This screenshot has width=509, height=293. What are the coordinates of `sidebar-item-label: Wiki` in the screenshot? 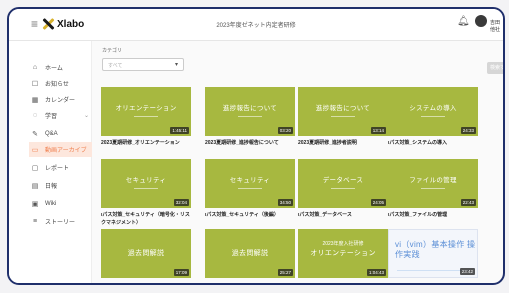 It's located at (51, 203).